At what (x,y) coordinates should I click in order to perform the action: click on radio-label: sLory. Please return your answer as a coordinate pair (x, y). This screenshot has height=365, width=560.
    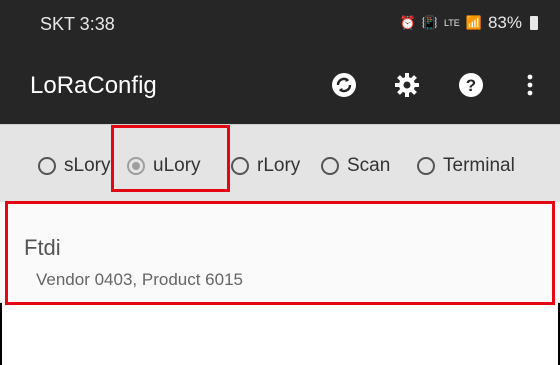
    Looking at the image, I should click on (87, 165).